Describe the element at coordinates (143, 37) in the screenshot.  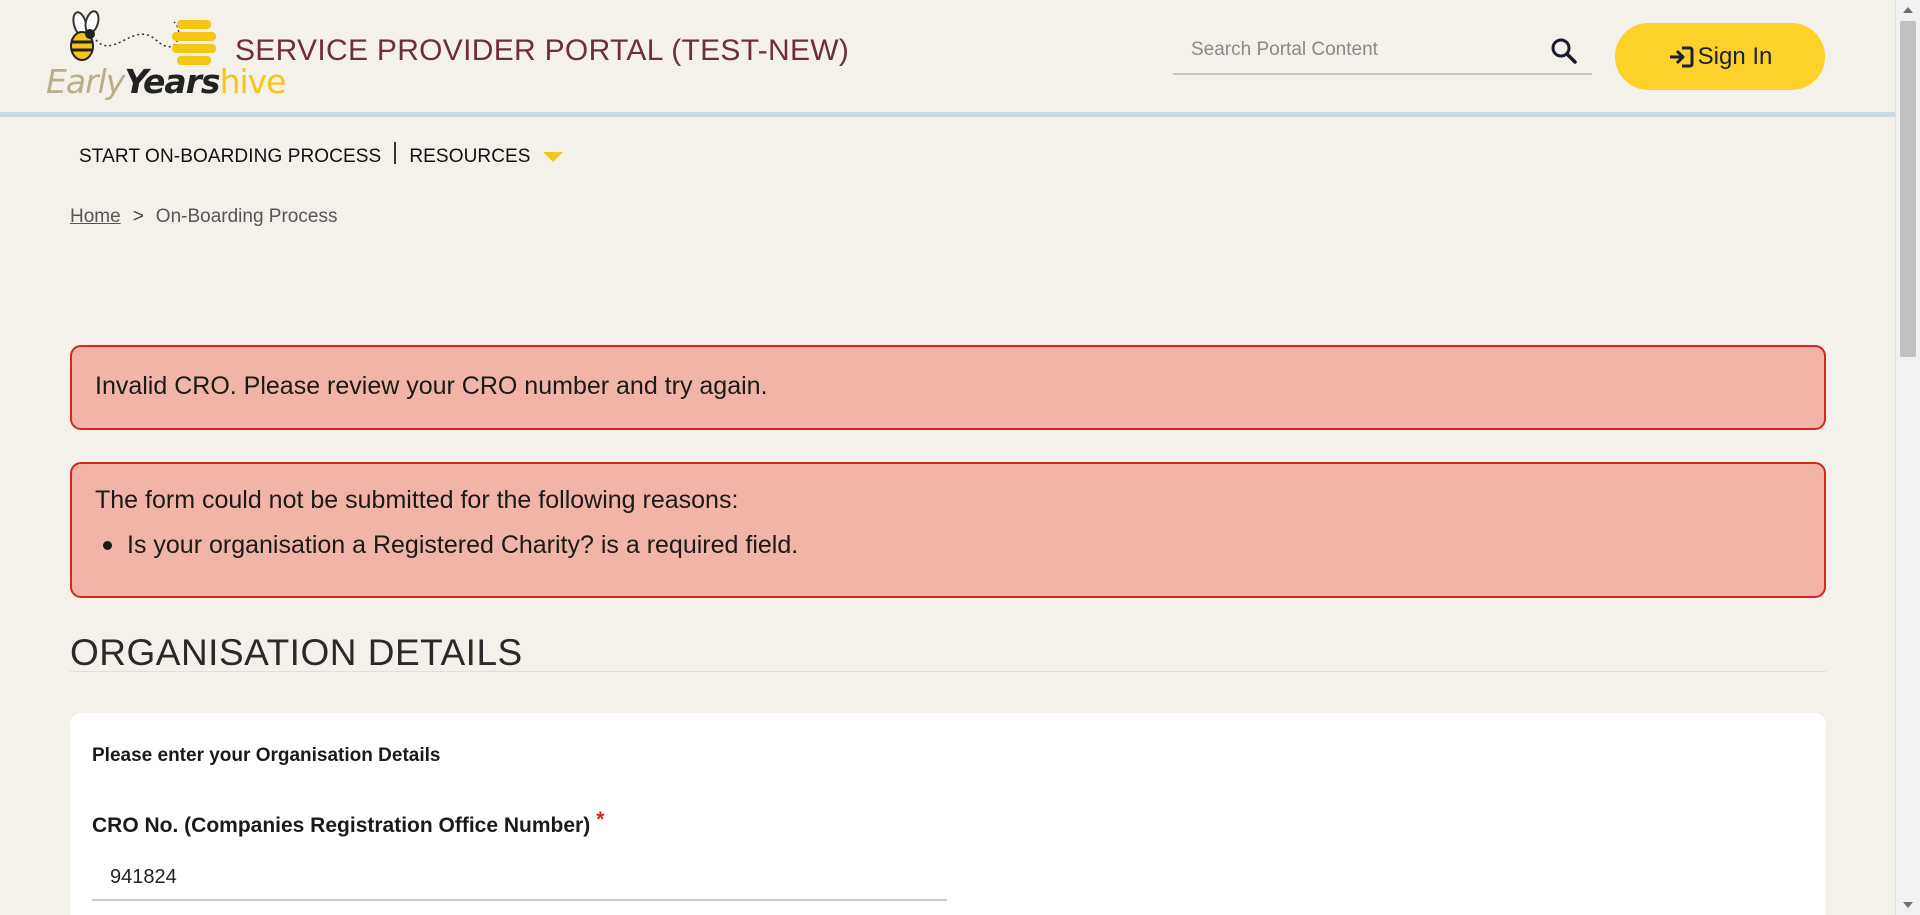
I see `bee-logo-icon` at that location.